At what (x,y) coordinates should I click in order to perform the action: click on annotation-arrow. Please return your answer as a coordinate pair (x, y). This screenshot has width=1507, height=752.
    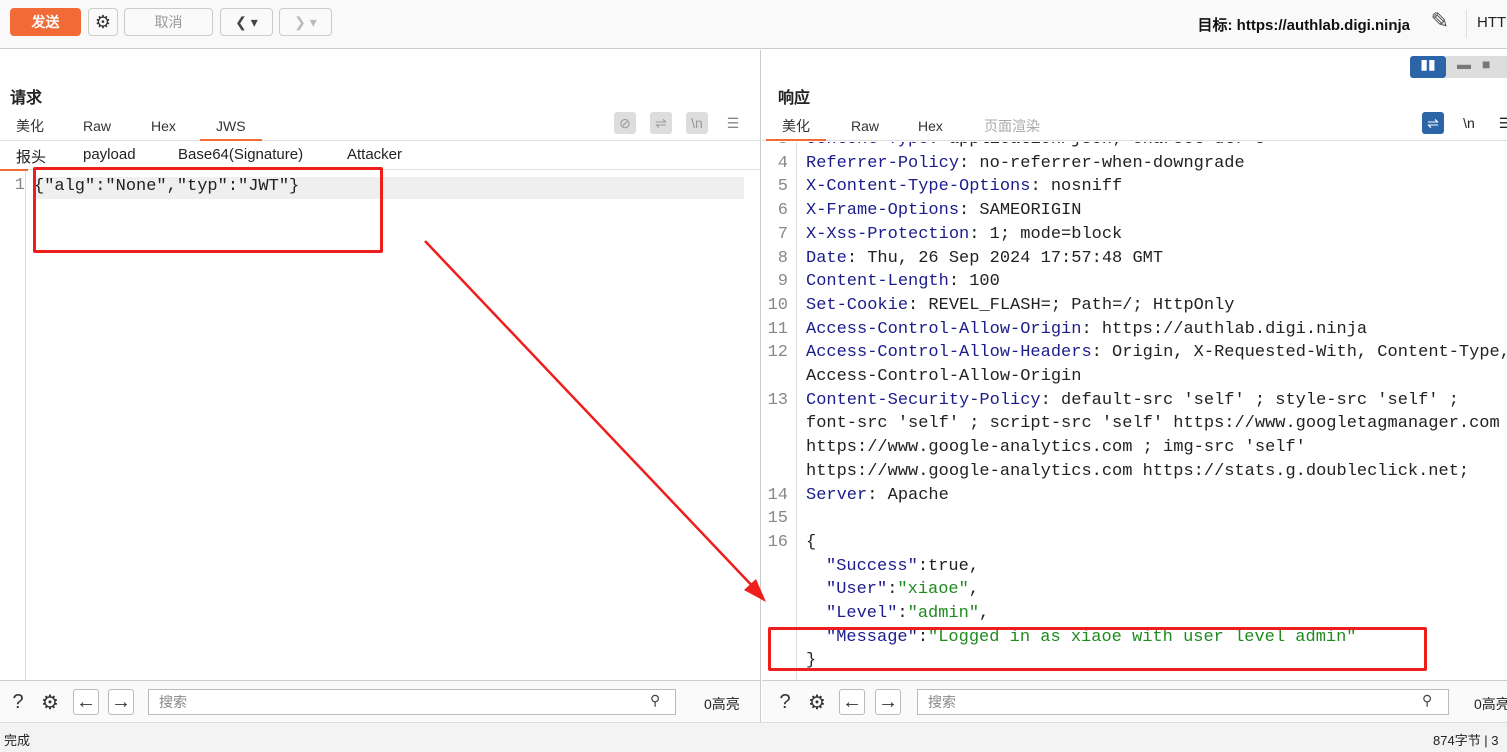
    Looking at the image, I should click on (595, 421).